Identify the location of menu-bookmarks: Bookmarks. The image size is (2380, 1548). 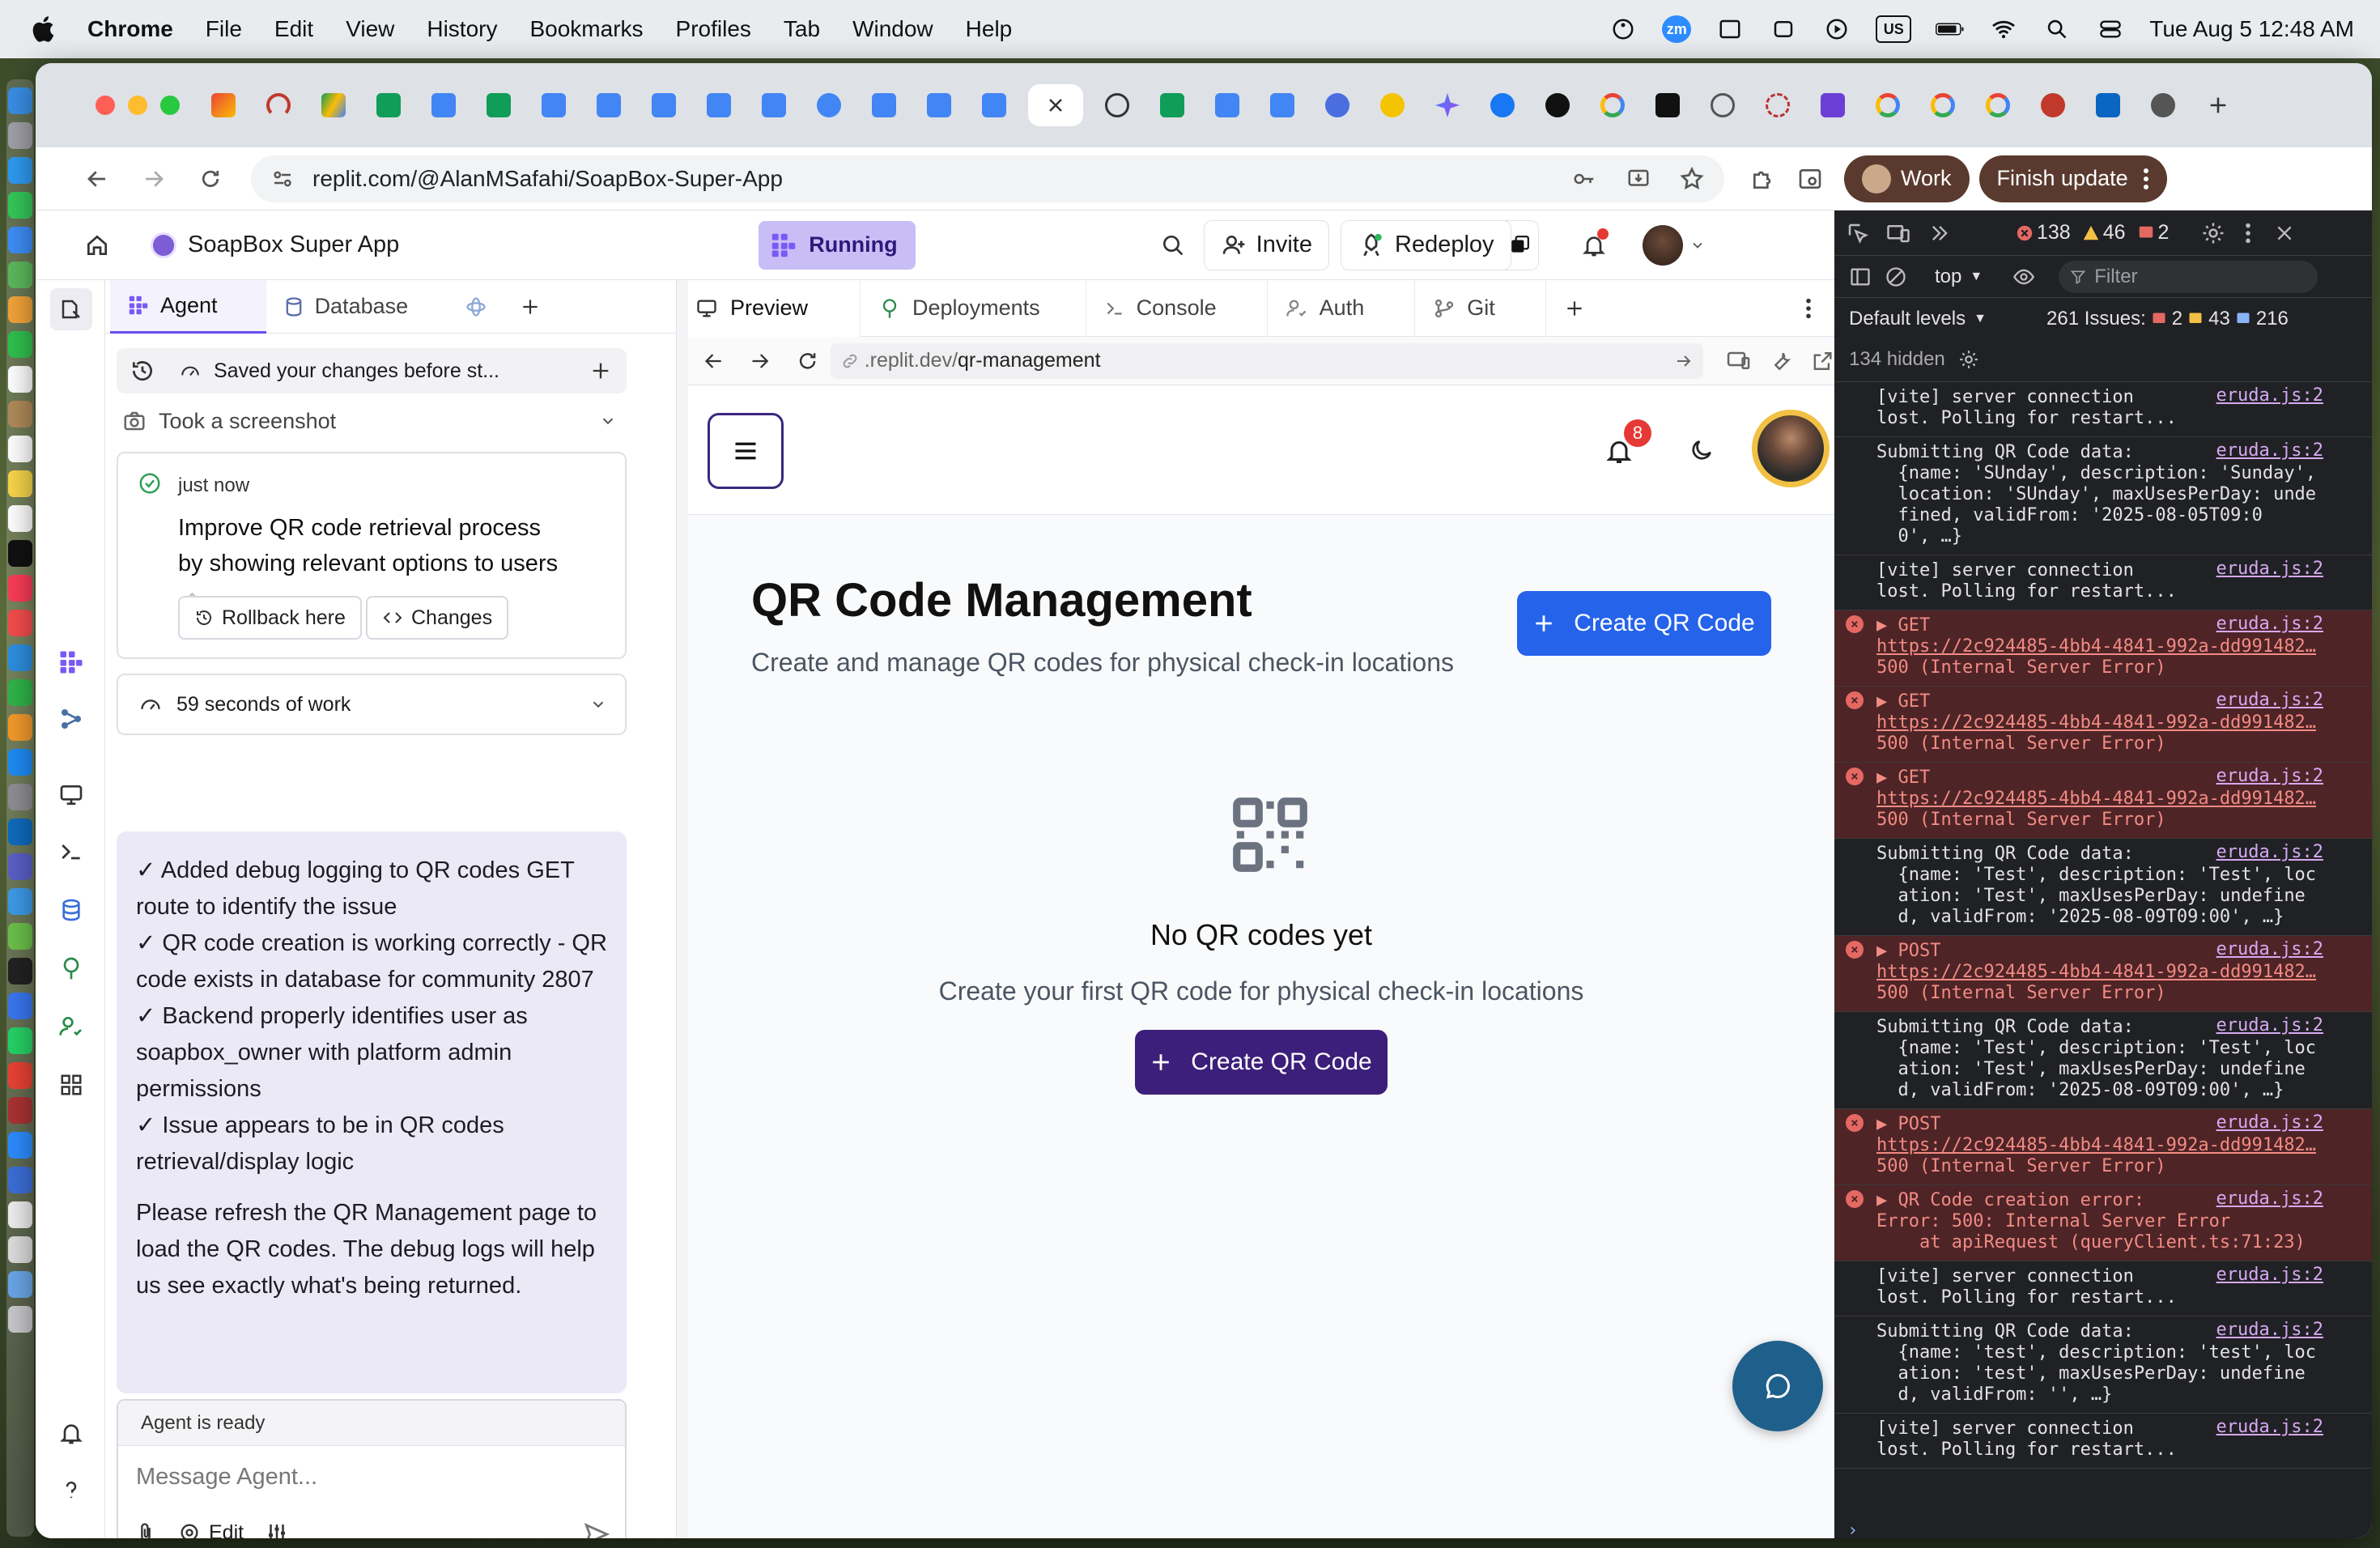
(586, 29).